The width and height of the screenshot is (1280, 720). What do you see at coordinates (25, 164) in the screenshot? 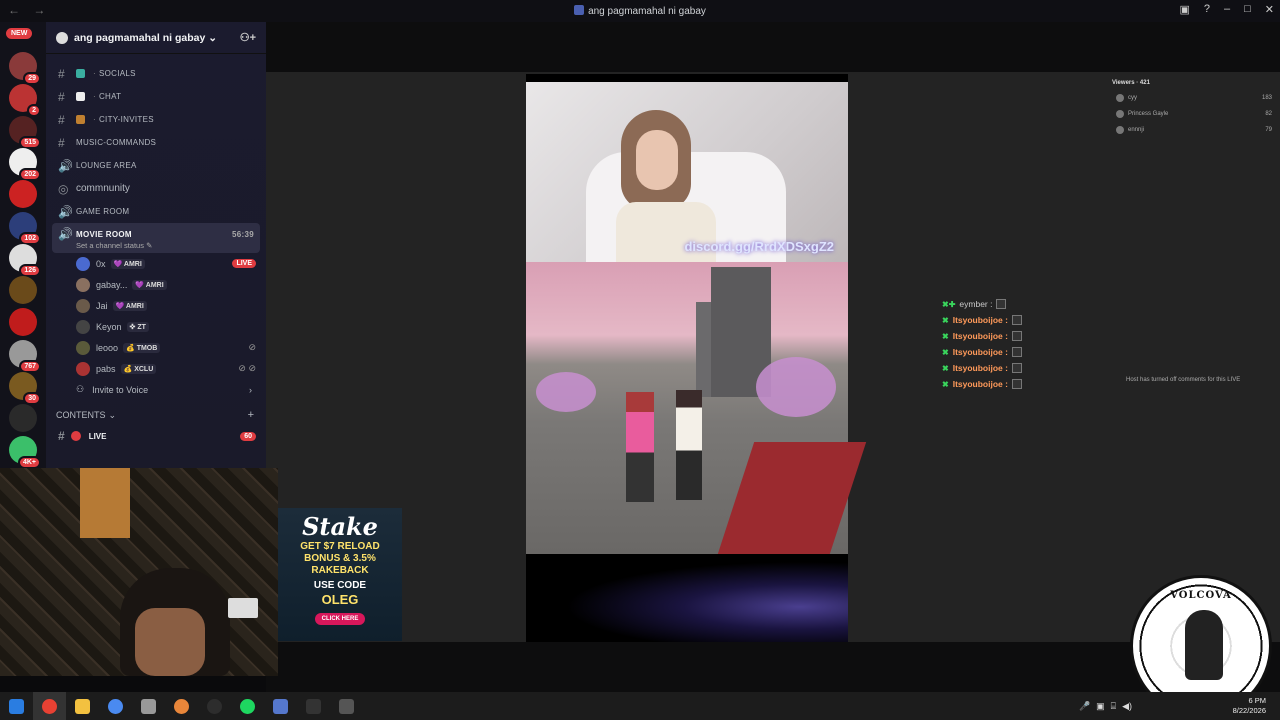
I see `server-icon: 202` at bounding box center [25, 164].